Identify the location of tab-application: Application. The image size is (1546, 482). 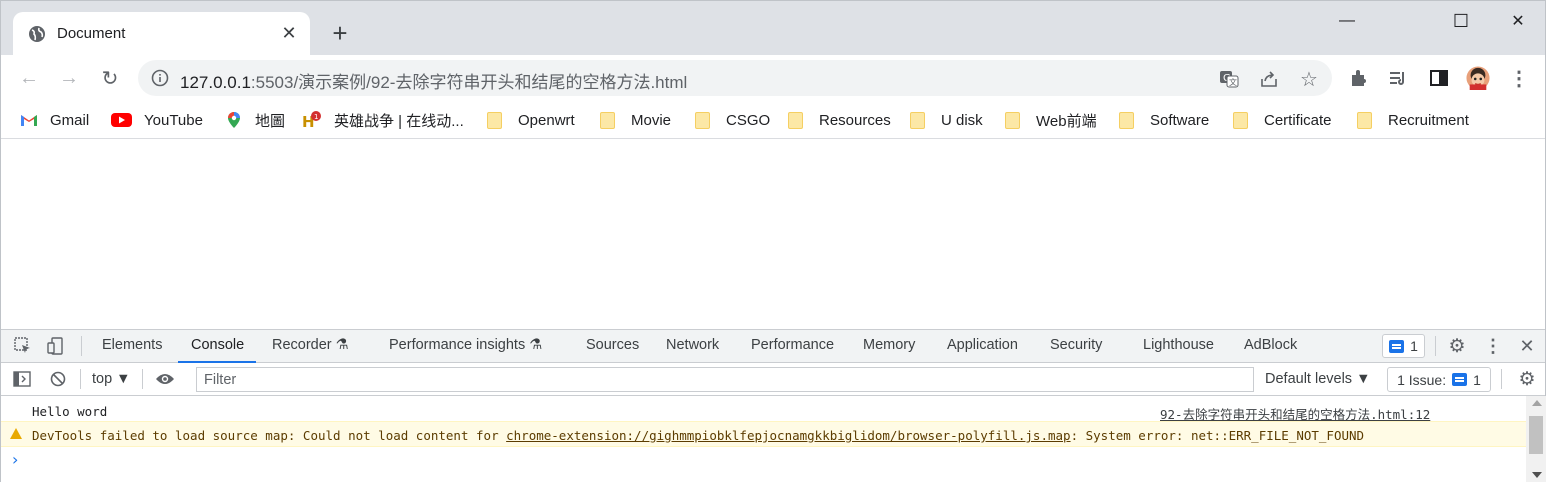
(982, 345).